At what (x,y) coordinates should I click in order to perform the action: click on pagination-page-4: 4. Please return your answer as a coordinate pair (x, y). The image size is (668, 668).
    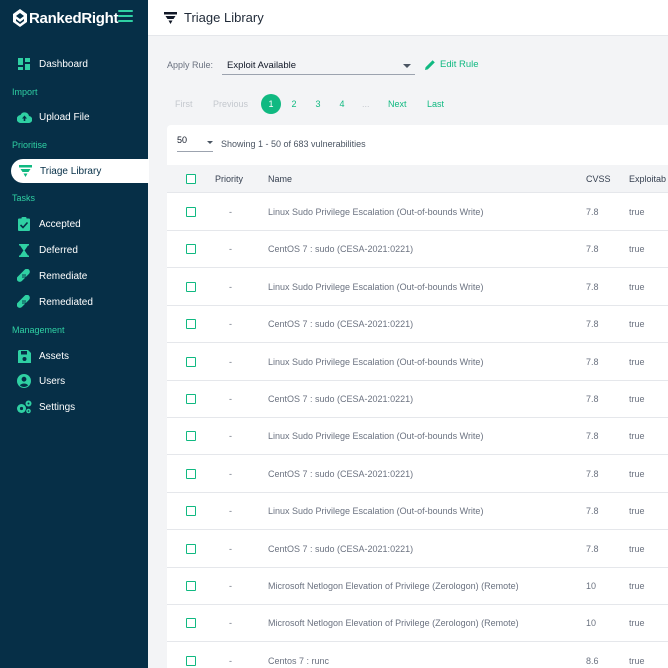
    Looking at the image, I should click on (342, 104).